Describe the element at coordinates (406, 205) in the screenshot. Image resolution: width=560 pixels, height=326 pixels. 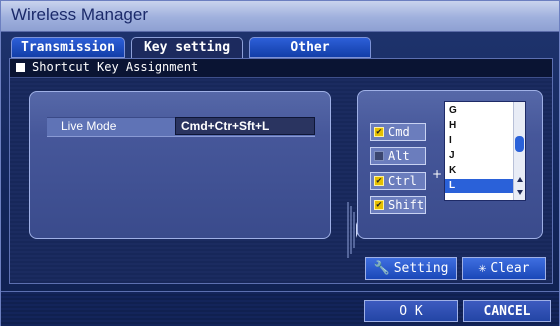
I see `modifier-label: Shift` at that location.